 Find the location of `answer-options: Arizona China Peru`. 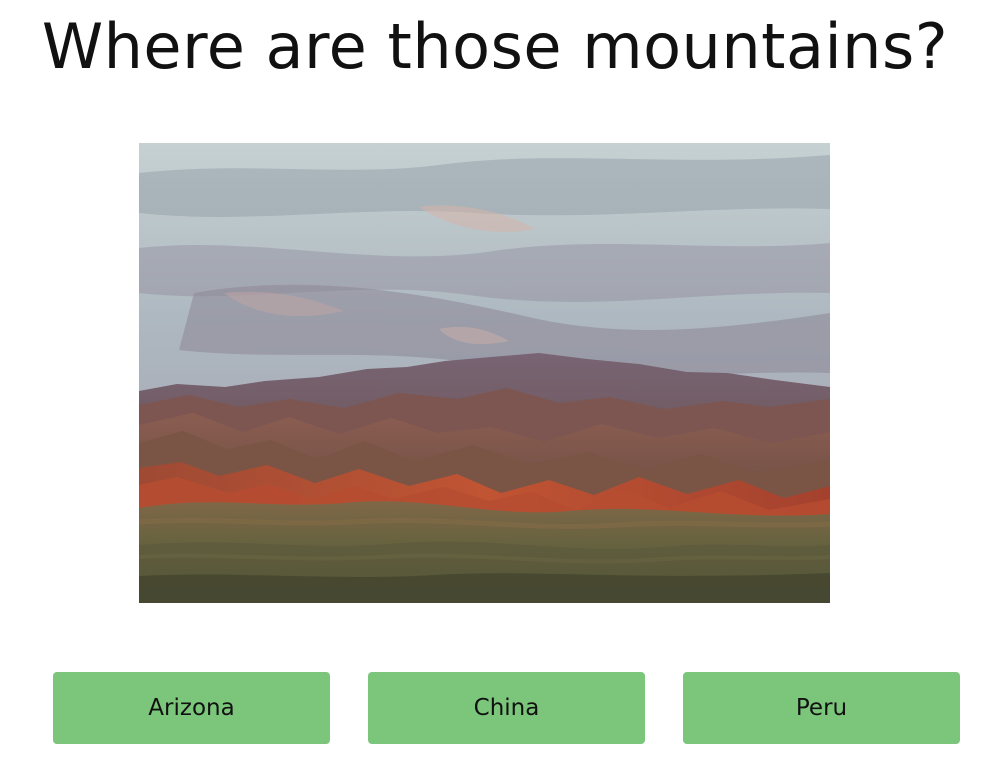

answer-options: Arizona China Peru is located at coordinates (495, 708).